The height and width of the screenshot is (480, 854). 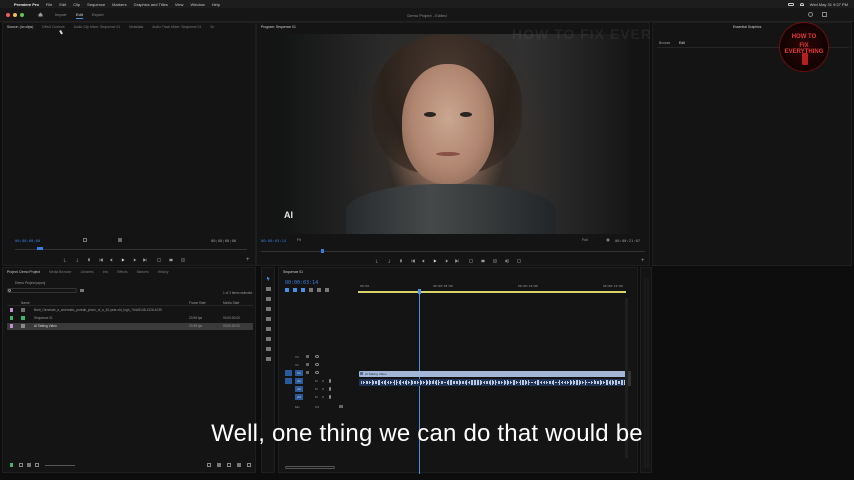 I want to click on find-icon, so click(x=229, y=465).